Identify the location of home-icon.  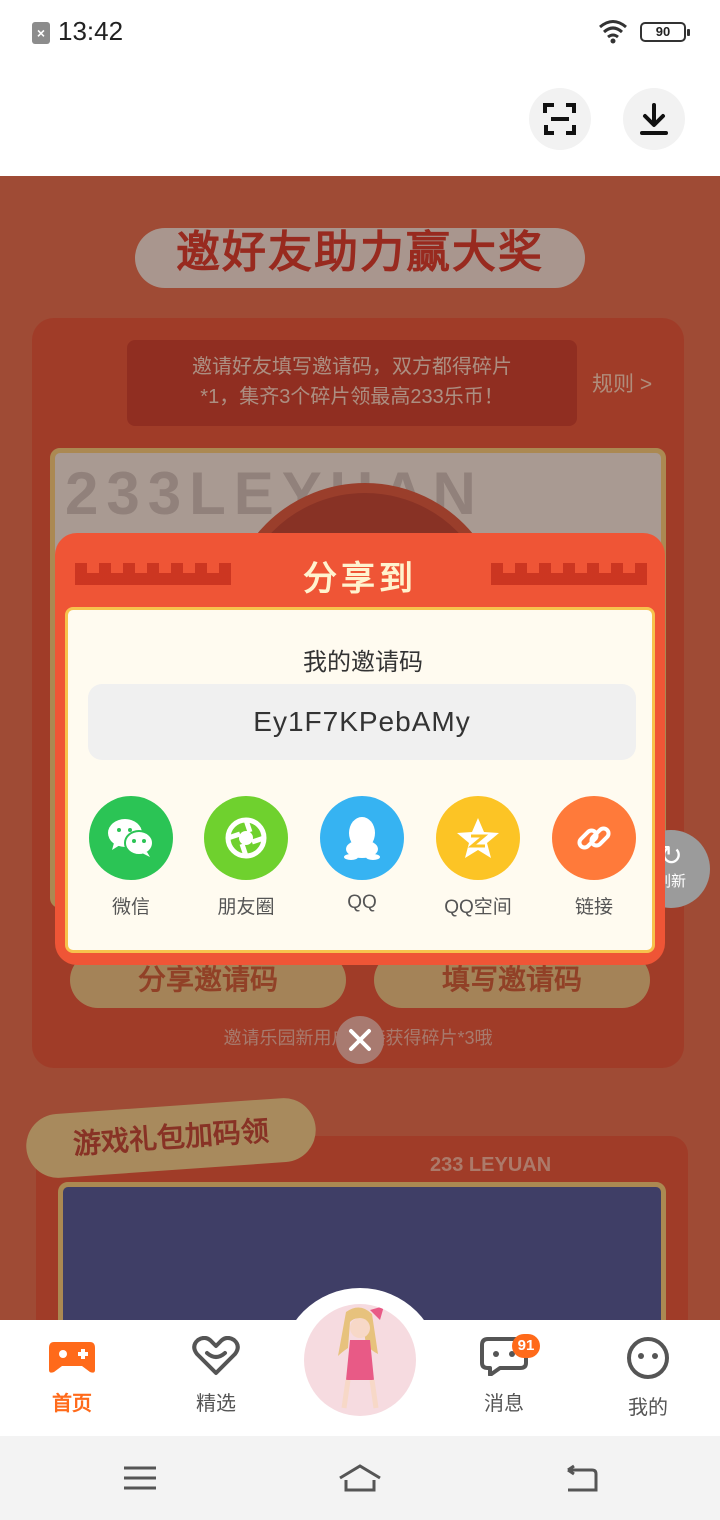
(360, 1478).